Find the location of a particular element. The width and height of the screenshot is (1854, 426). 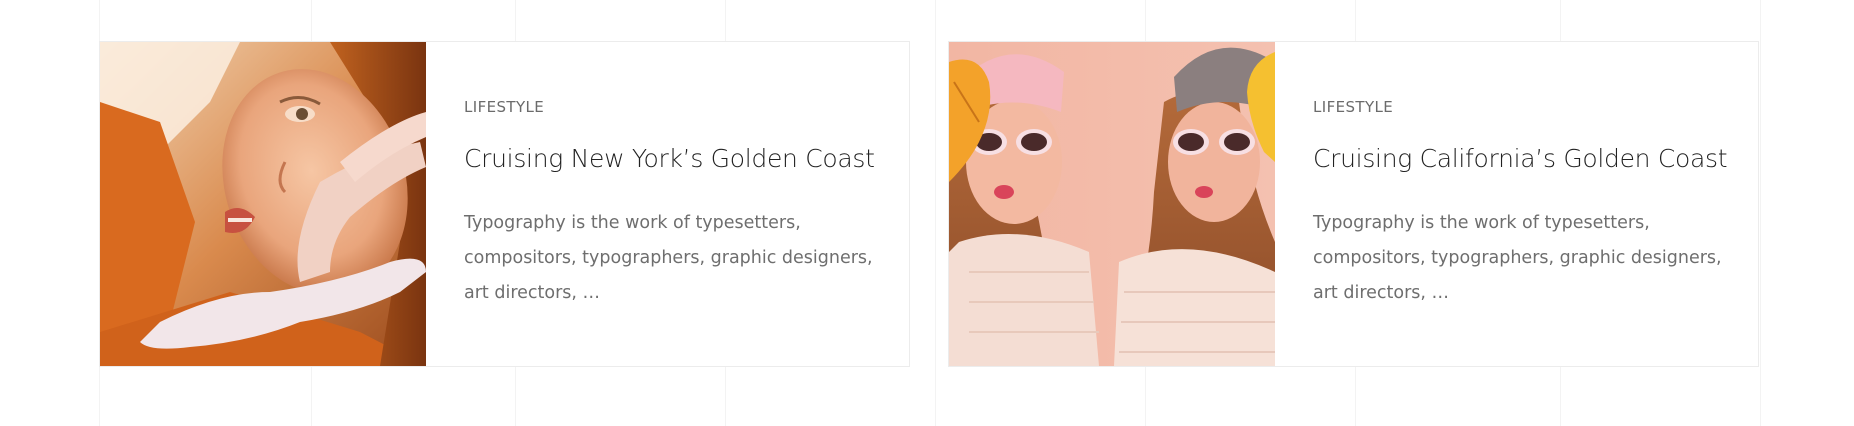

post-title-link: Cruising California’s Golden Coast is located at coordinates (1520, 159).